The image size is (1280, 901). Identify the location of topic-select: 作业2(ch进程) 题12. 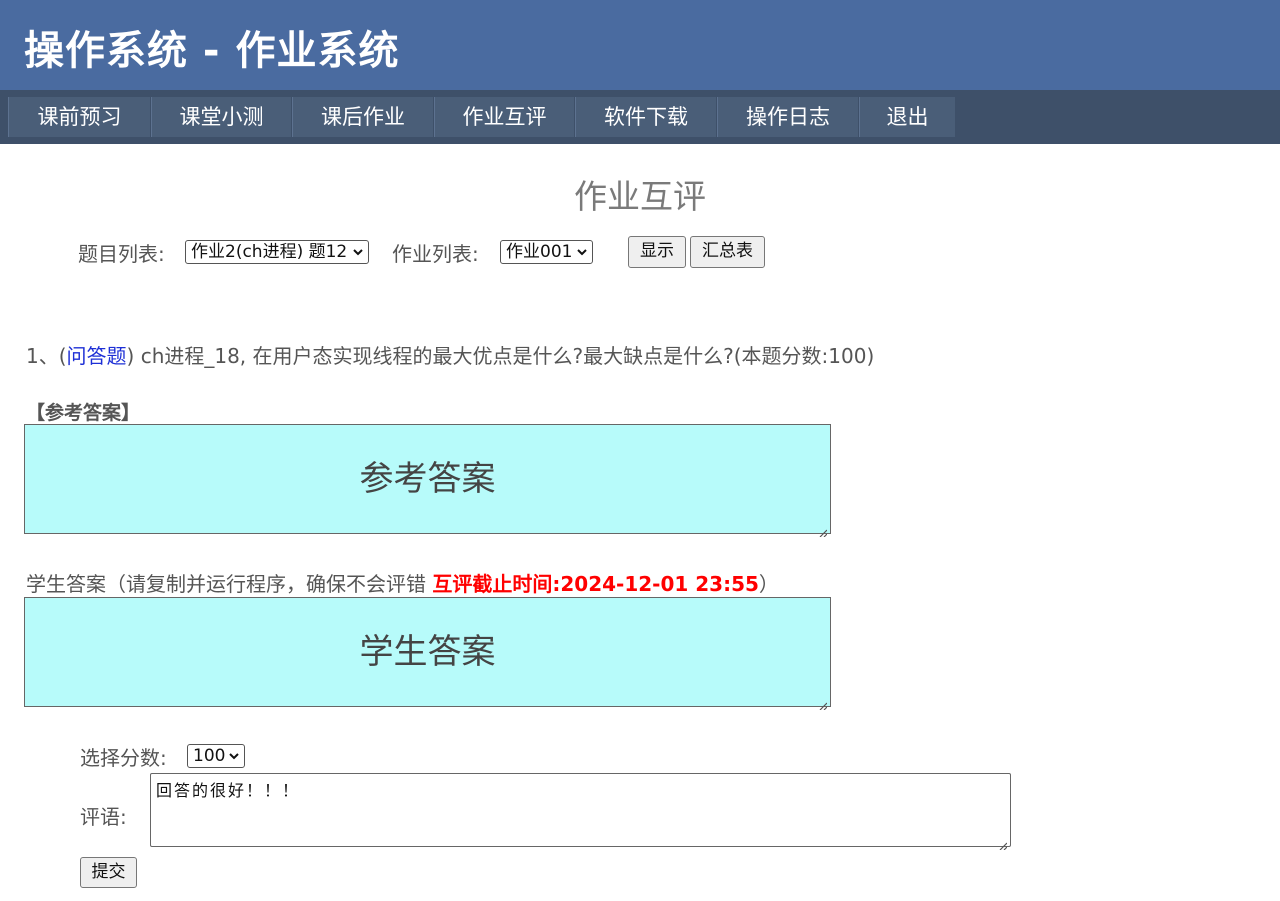
(277, 252).